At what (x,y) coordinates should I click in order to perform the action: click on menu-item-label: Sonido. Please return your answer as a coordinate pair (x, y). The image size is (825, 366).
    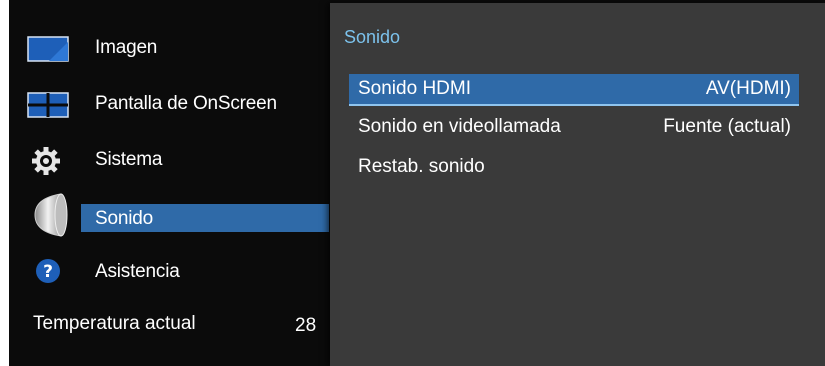
    Looking at the image, I should click on (124, 218).